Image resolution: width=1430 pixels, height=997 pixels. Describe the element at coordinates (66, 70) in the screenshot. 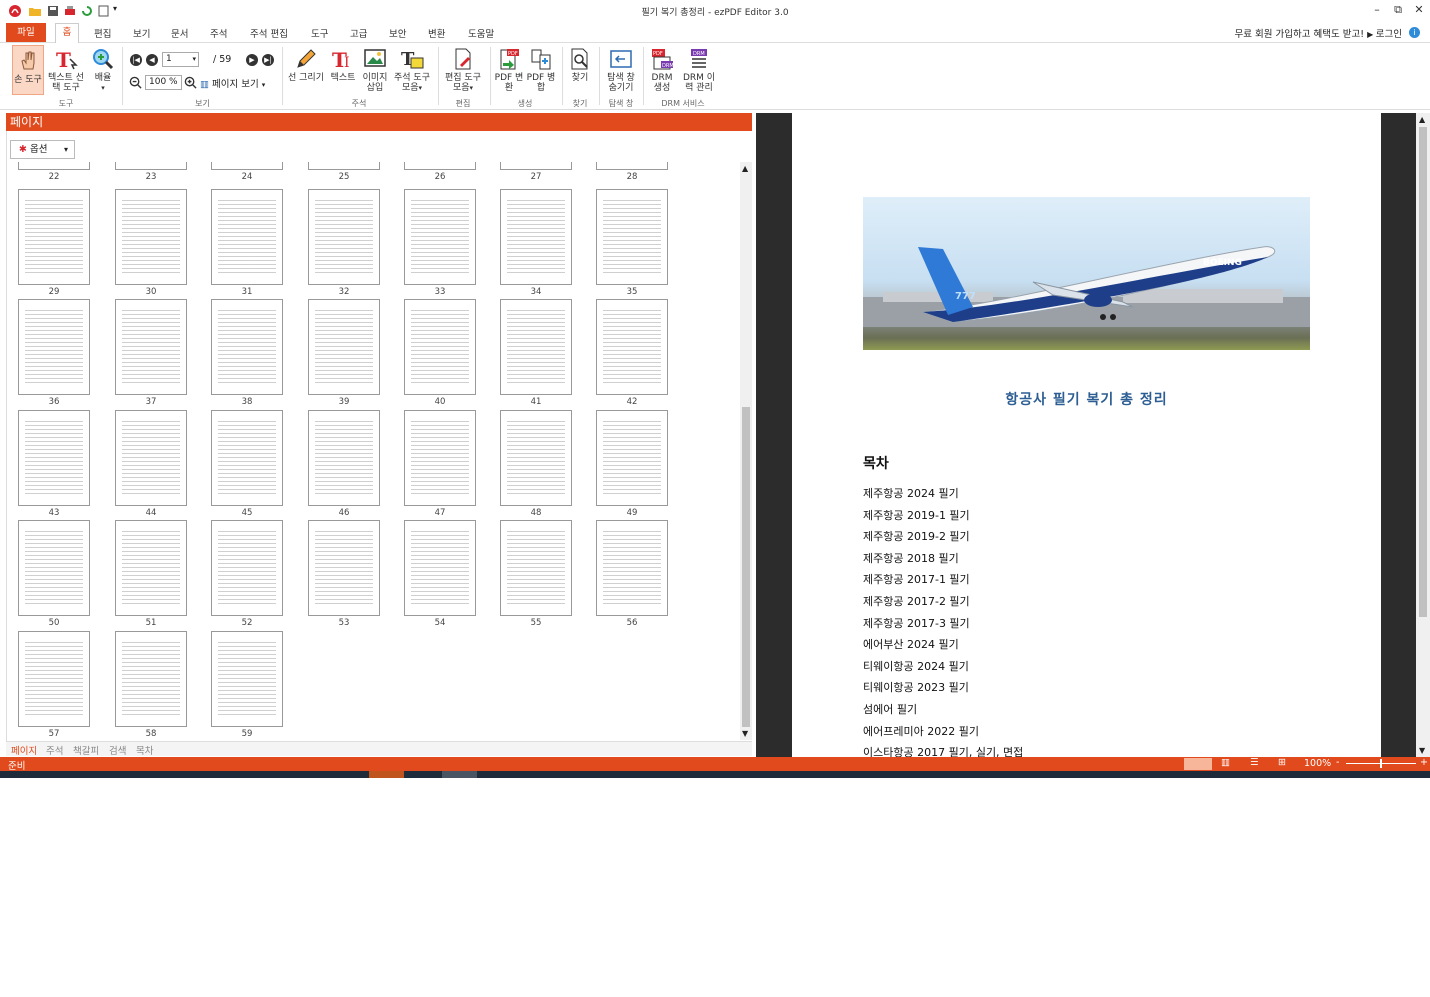

I see `text-select-tool-button: T 텍스트 선택 도구` at that location.